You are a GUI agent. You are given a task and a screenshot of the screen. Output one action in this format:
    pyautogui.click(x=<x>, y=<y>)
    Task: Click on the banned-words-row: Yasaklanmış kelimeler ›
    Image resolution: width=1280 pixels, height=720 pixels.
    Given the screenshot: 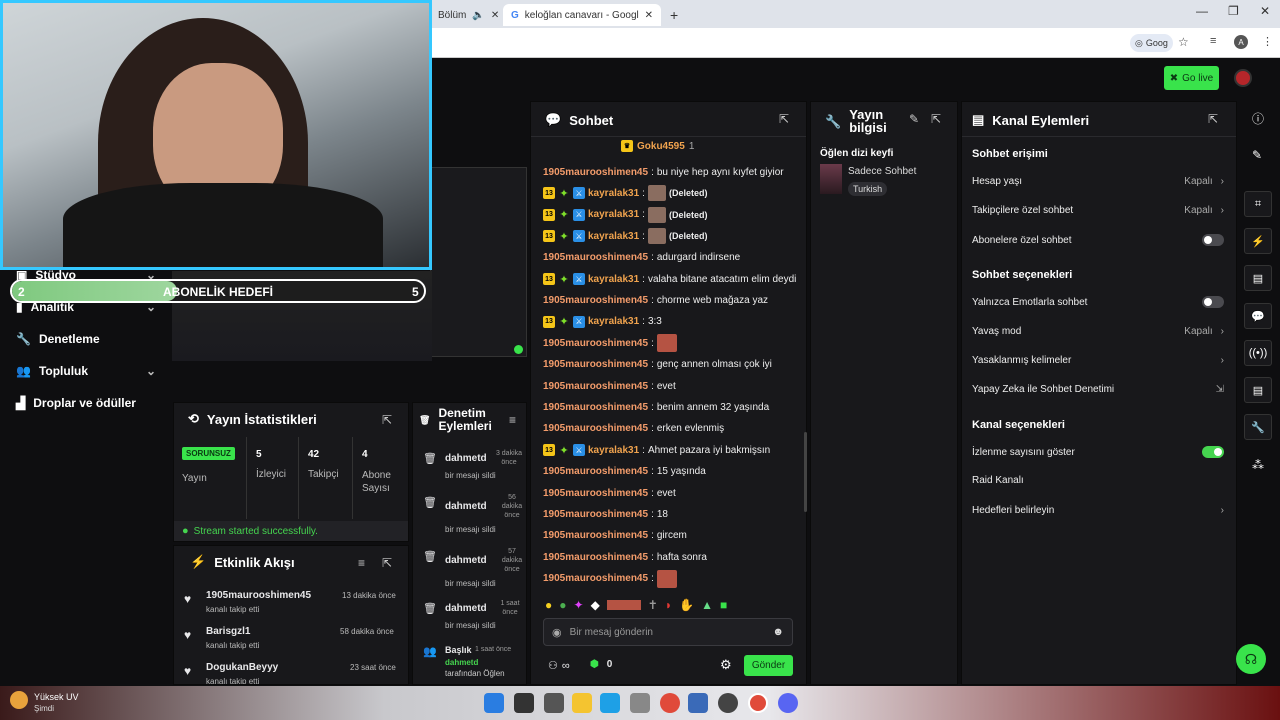 What is the action you would take?
    pyautogui.click(x=1098, y=360)
    